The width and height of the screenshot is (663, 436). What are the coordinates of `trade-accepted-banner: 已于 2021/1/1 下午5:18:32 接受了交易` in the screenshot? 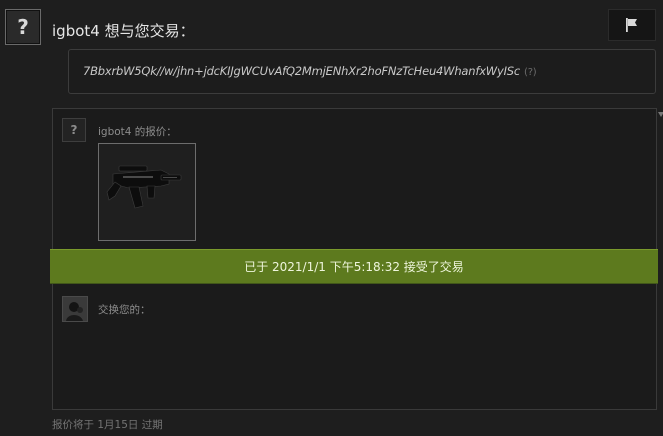 It's located at (354, 266).